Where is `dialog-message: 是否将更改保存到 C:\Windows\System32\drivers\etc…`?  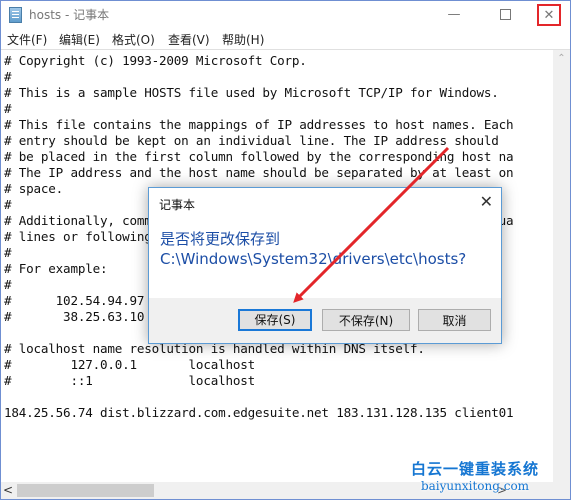 dialog-message: 是否将更改保存到 C:\Windows\System32\drivers\etc… is located at coordinates (313, 249).